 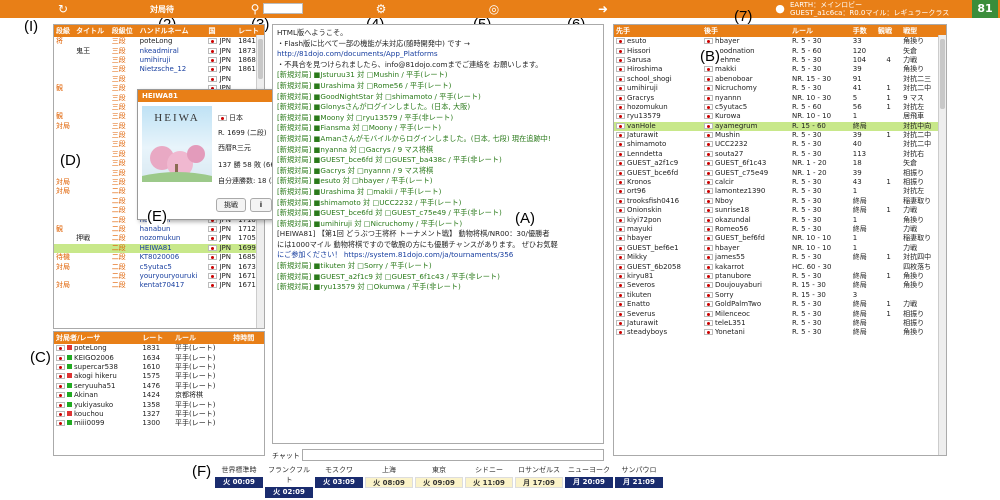 What do you see at coordinates (494, 9) in the screenshot?
I see `globe-icon: ◎` at bounding box center [494, 9].